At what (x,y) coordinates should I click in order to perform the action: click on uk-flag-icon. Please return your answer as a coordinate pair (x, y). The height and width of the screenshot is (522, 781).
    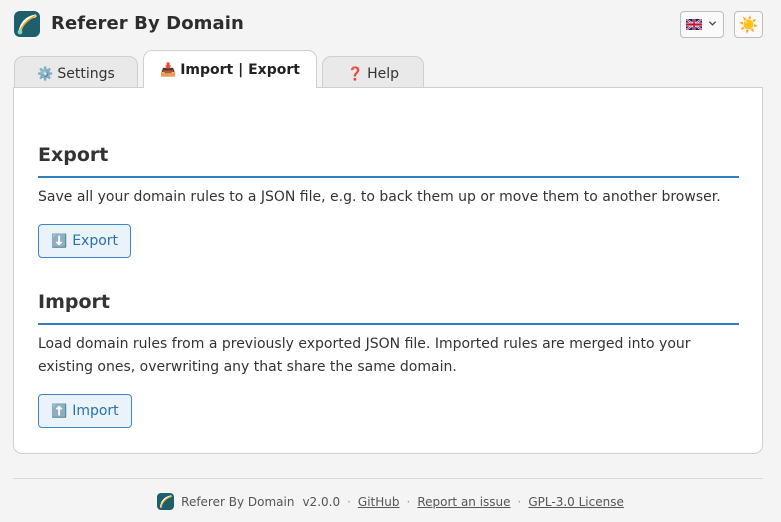
    Looking at the image, I should click on (694, 24).